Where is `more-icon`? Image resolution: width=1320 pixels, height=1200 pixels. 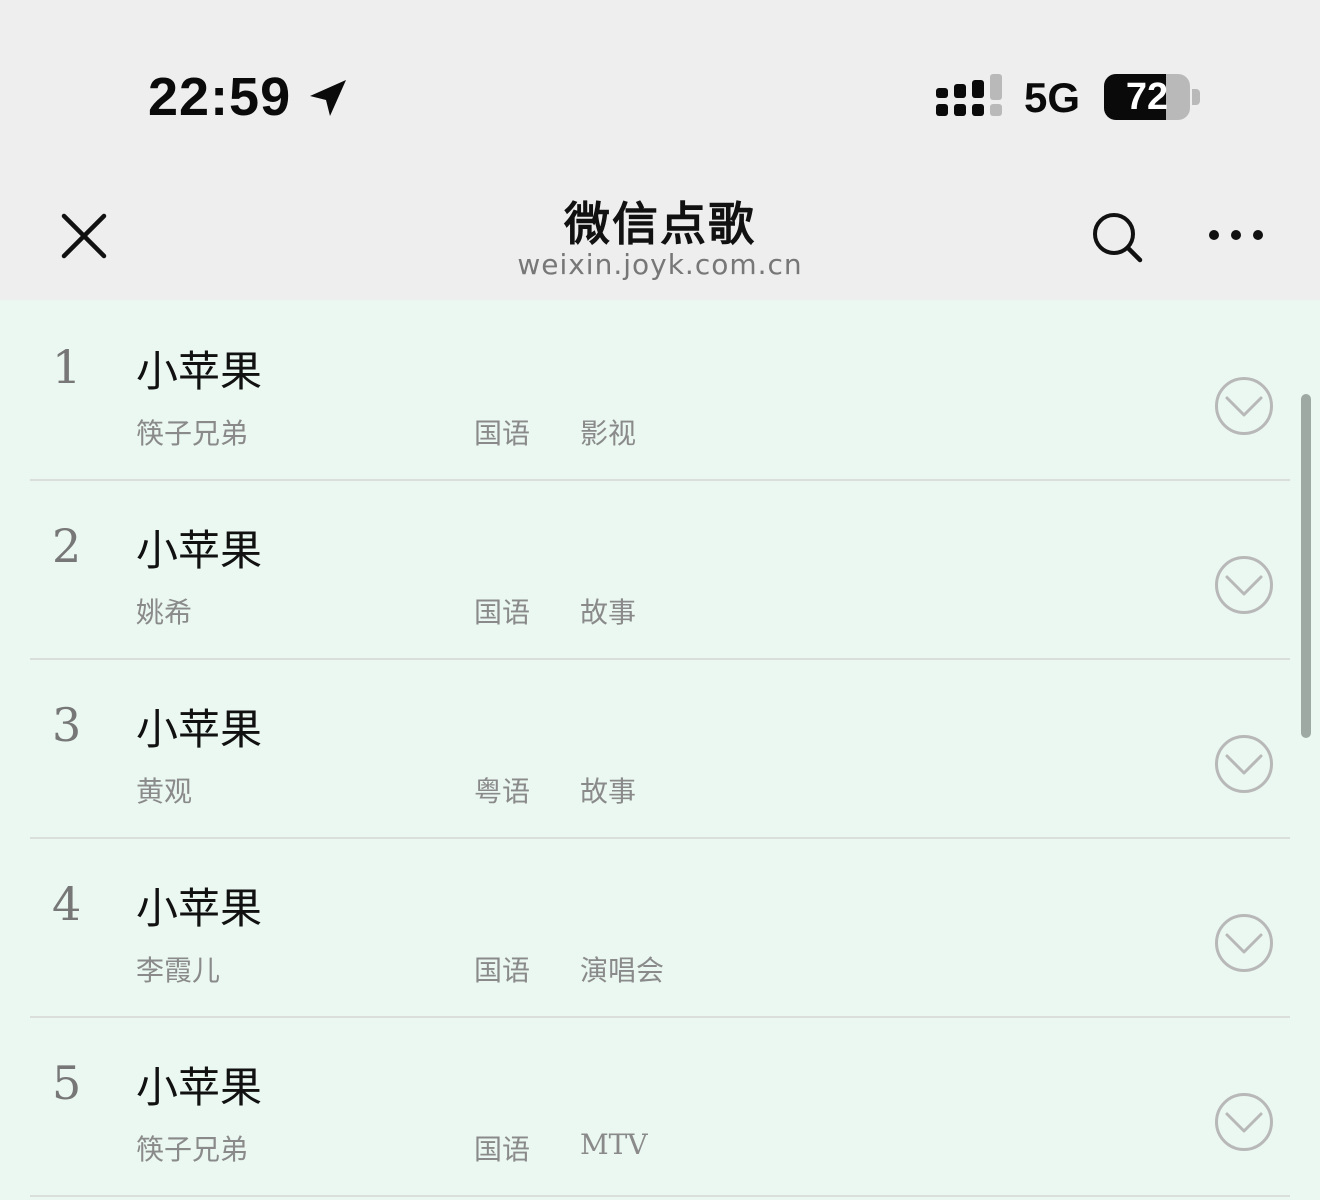
more-icon is located at coordinates (1236, 235).